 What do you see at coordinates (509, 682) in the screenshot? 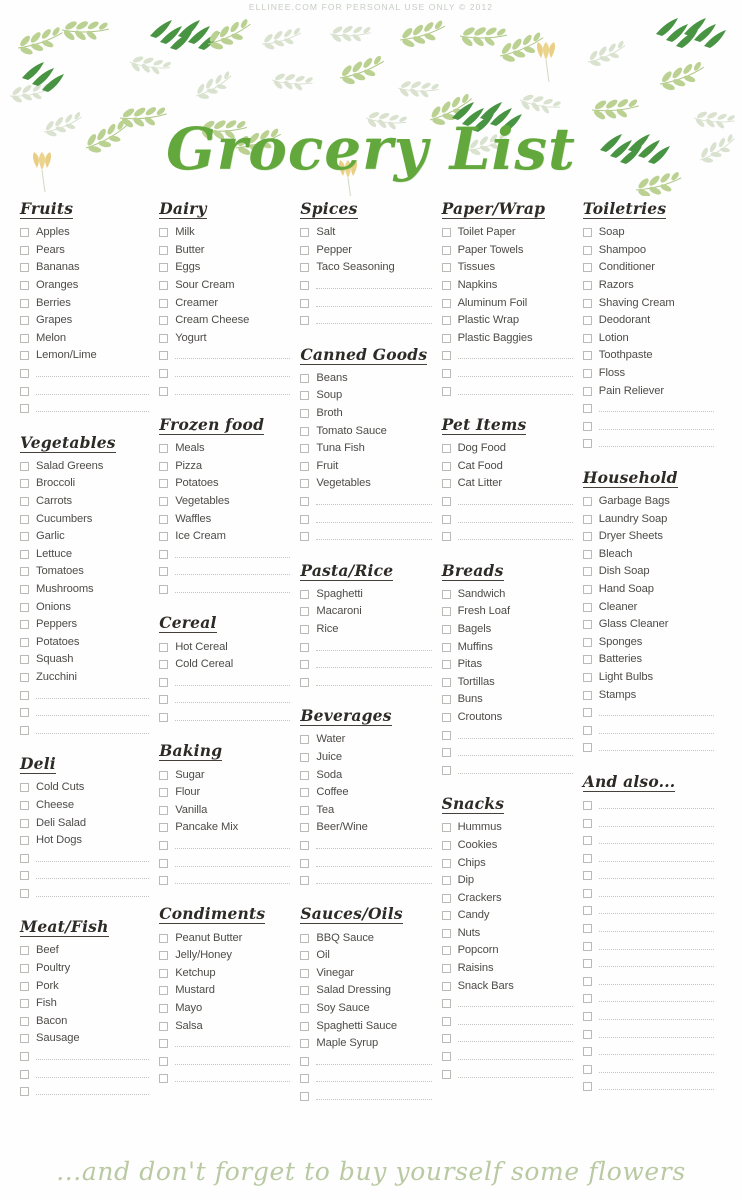
I see `checklist-item: Tortillas` at bounding box center [509, 682].